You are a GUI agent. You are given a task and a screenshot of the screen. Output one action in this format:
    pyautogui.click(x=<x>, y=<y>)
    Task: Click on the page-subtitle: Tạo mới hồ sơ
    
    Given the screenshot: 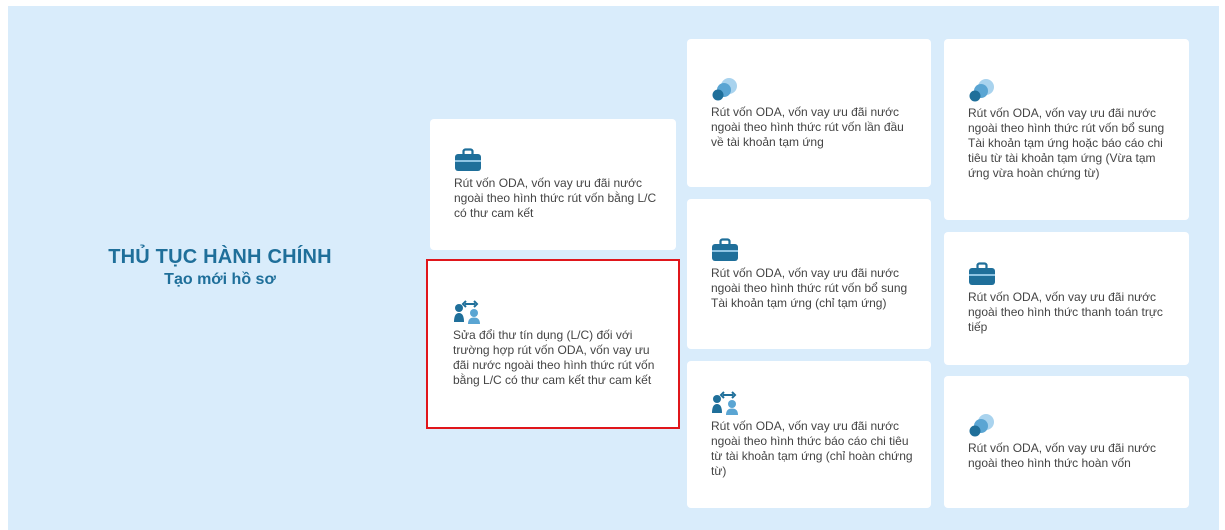 What is the action you would take?
    pyautogui.click(x=220, y=279)
    